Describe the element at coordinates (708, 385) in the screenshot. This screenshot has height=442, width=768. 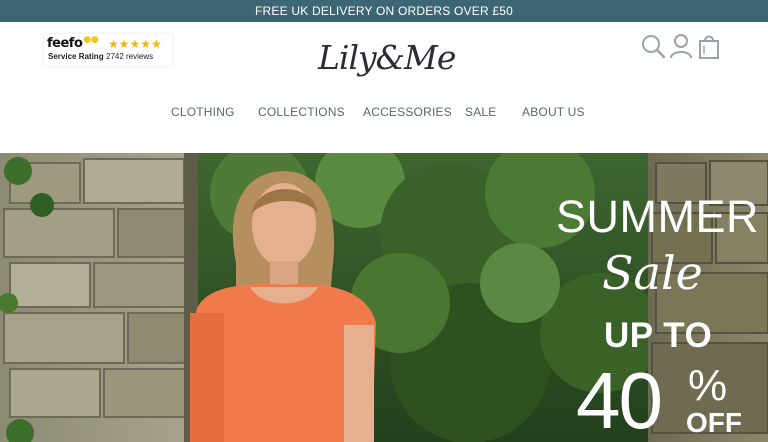
I see `promo-percent-sign: %` at that location.